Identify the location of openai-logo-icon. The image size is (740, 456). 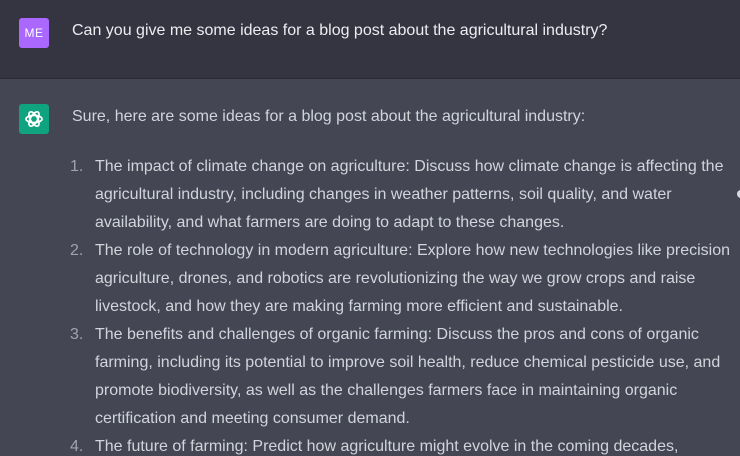
(34, 119).